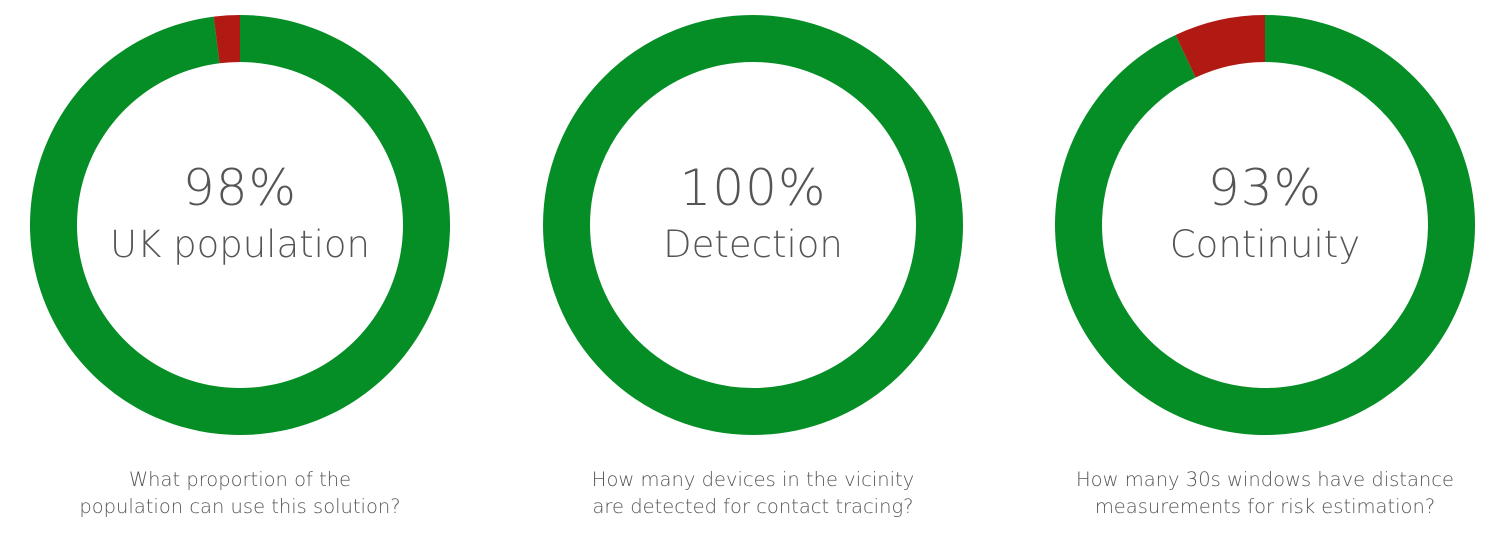 The width and height of the screenshot is (1505, 555). What do you see at coordinates (1265, 188) in the screenshot?
I see `donut-value: 93%` at bounding box center [1265, 188].